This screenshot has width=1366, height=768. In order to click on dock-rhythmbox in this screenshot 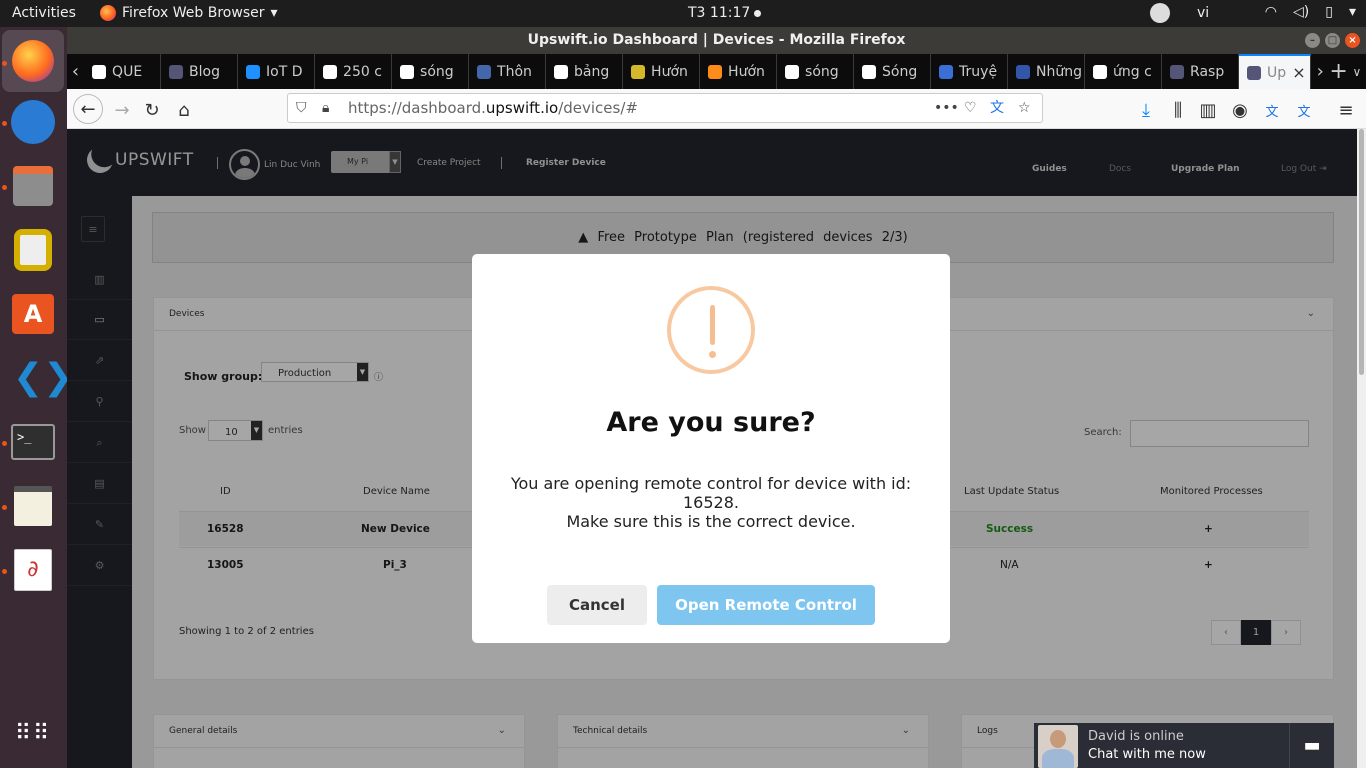, I will do `click(33, 250)`.